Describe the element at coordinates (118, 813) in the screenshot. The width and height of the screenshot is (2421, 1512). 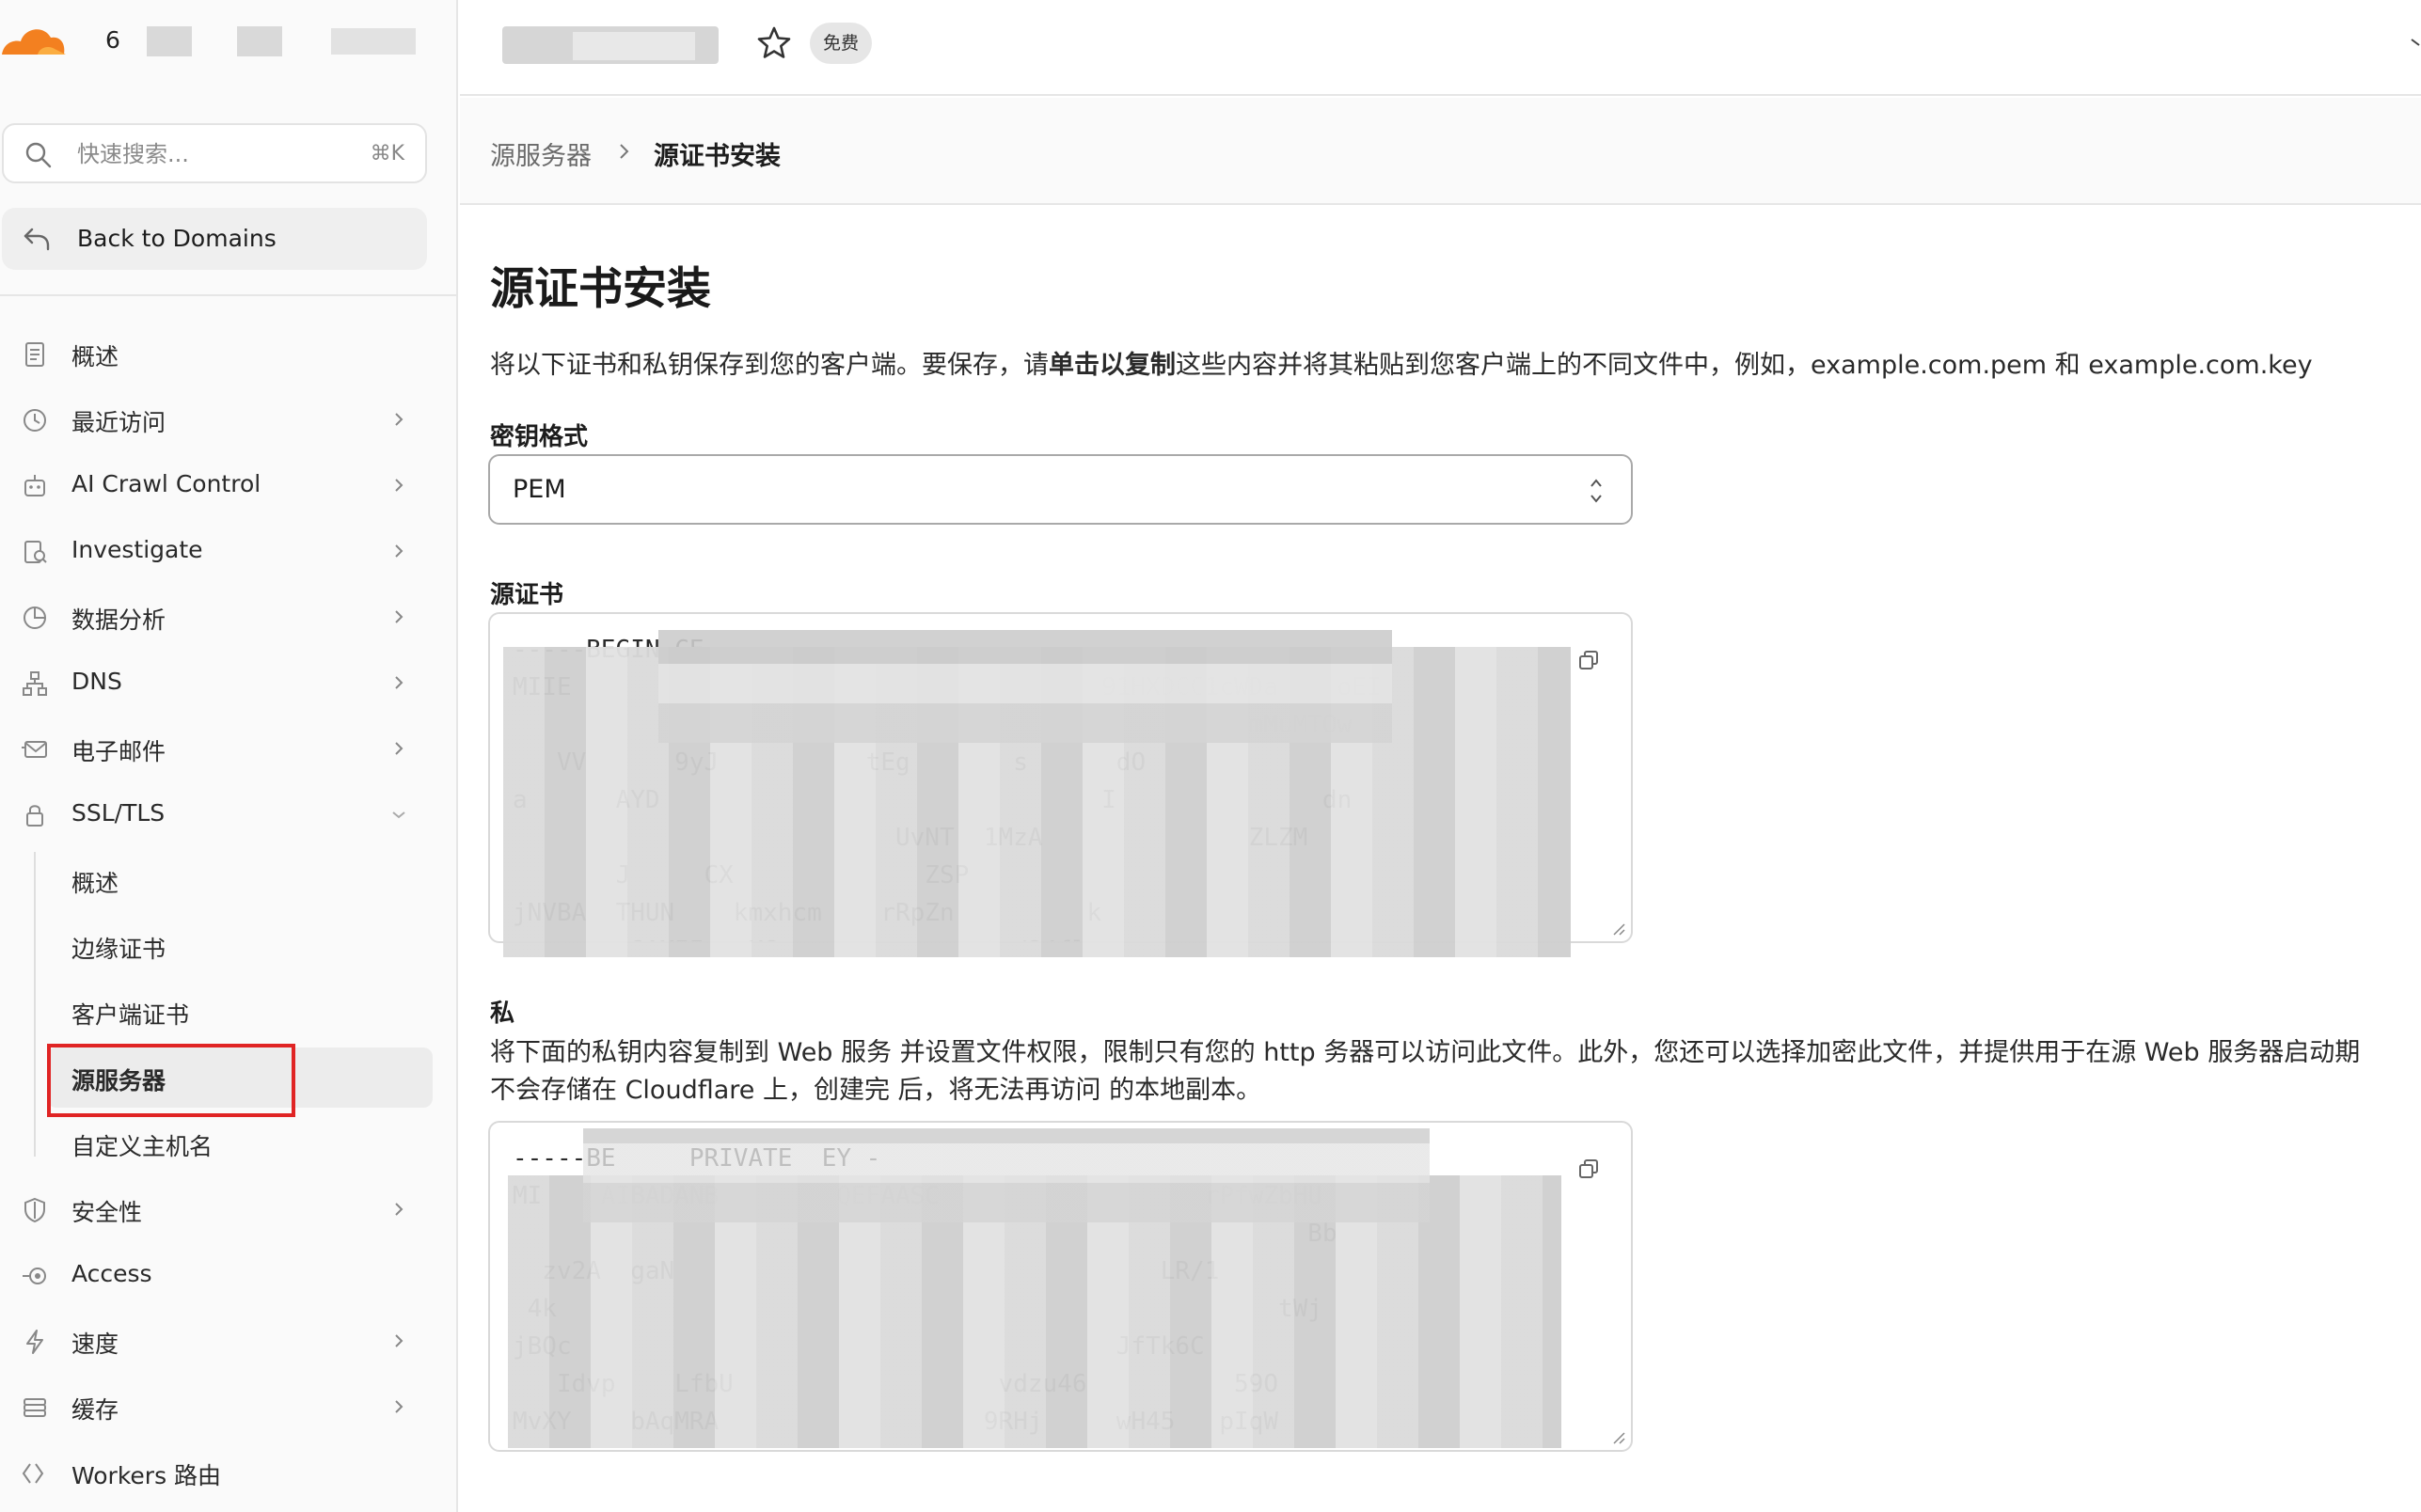
I see `sidebar-item-label: SSL/TLS` at that location.